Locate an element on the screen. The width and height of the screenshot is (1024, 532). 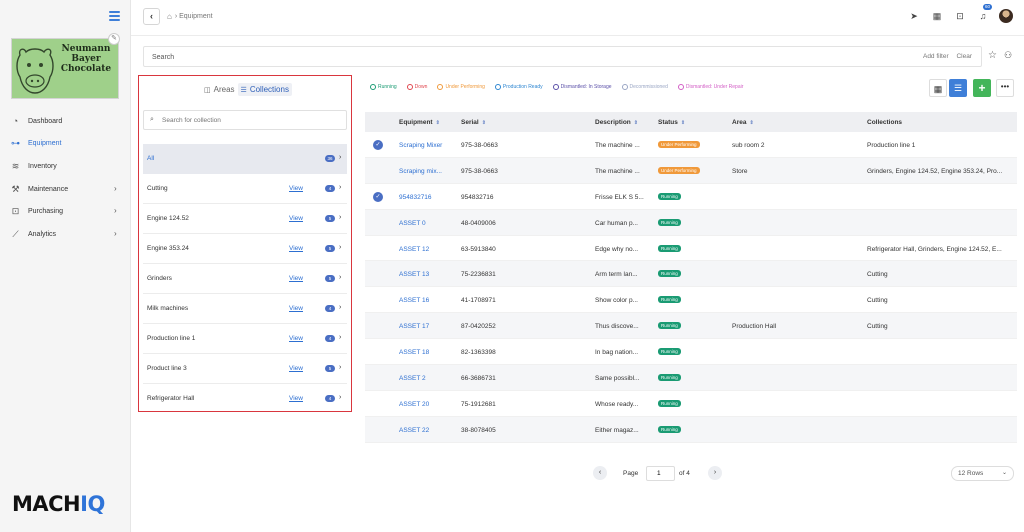
edit-logo-icon: ✎ is located at coordinates (114, 39).